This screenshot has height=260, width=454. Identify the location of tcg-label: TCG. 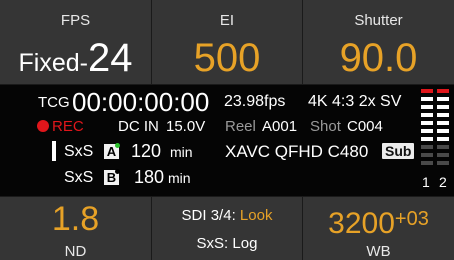
(54, 102).